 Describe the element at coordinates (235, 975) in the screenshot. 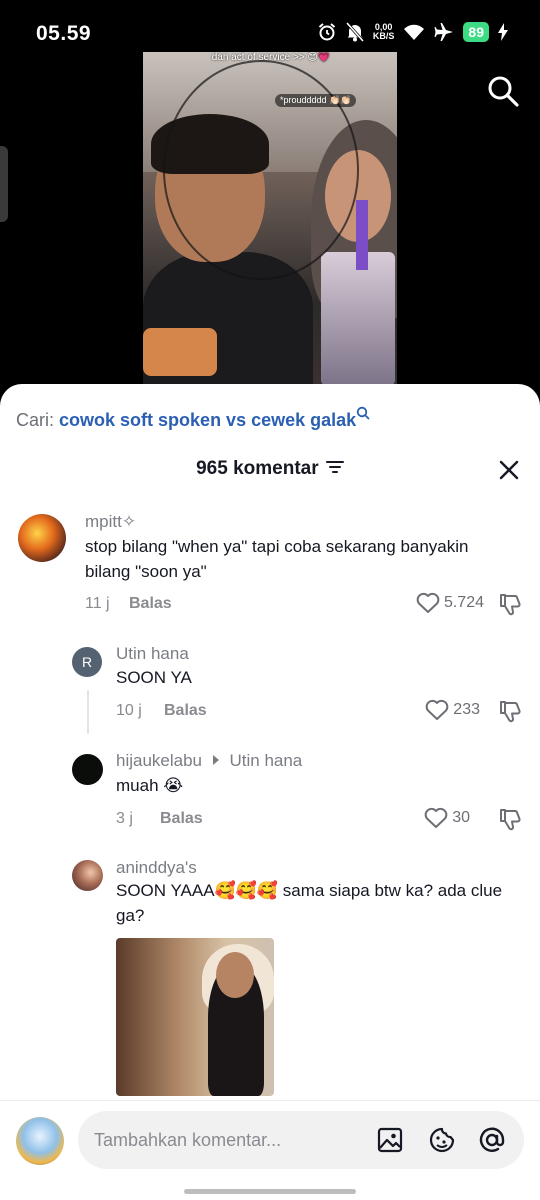

I see `gif-person-face` at that location.